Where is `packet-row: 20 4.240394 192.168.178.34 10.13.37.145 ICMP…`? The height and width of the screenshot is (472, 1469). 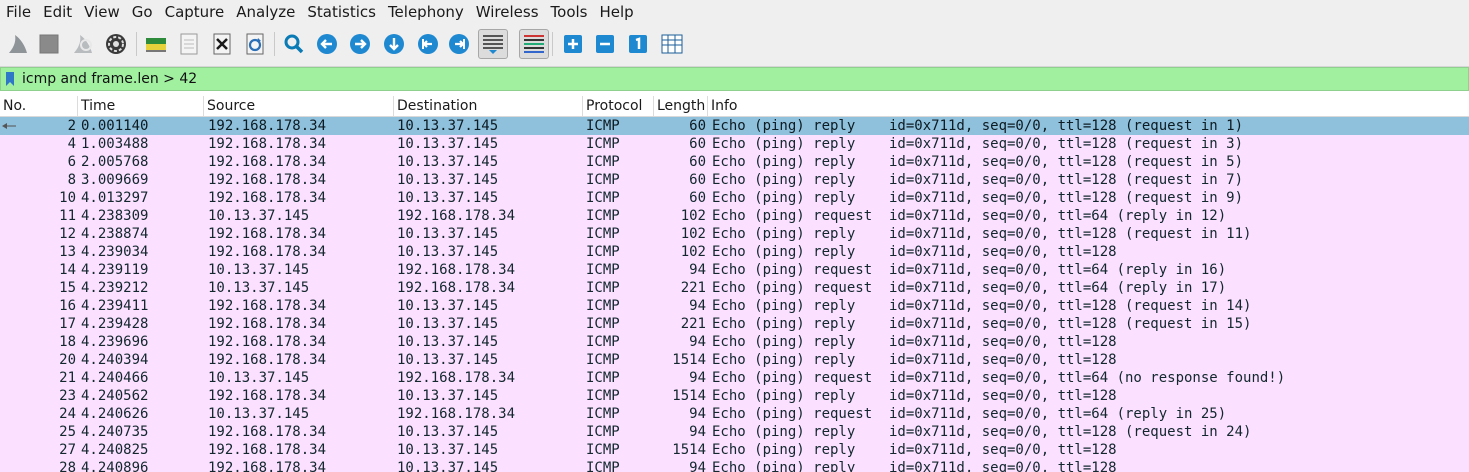 packet-row: 20 4.240394 192.168.178.34 10.13.37.145 ICMP… is located at coordinates (734, 360).